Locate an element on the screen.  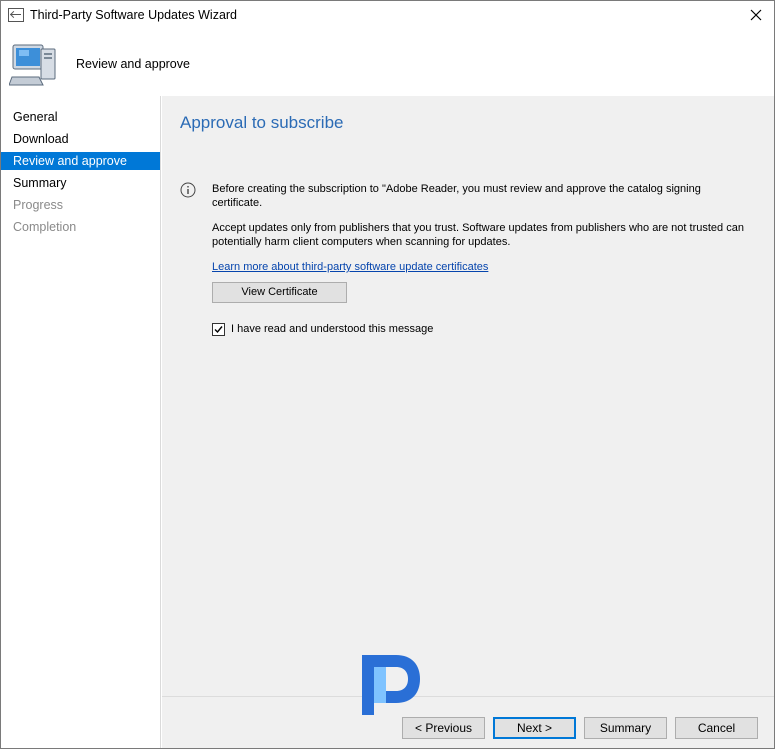
computer-icon is located at coordinates (32, 65).